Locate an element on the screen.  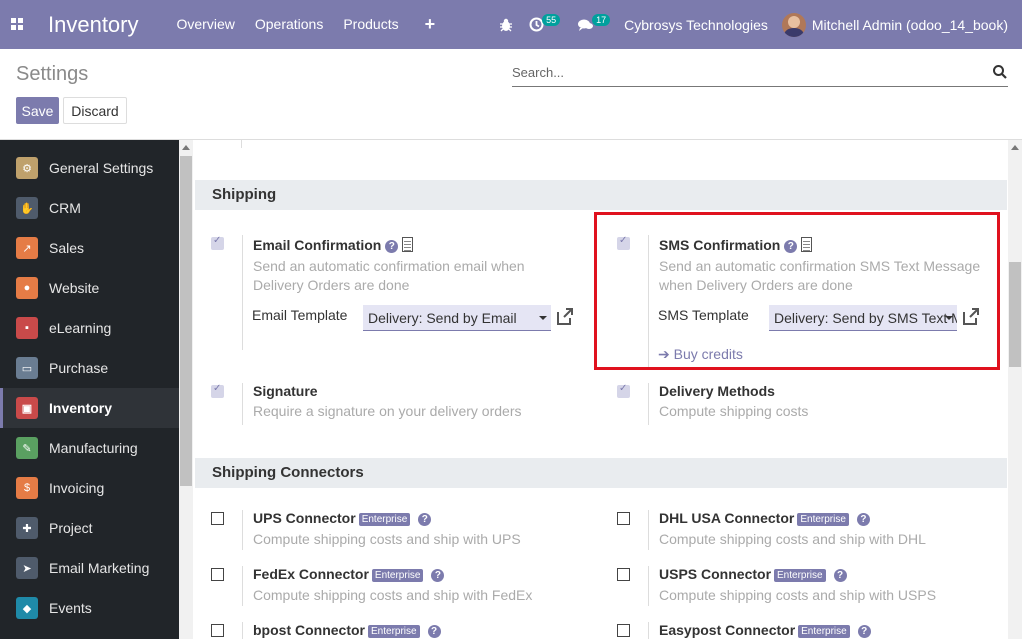
fedex-checkbox is located at coordinates (217, 574).